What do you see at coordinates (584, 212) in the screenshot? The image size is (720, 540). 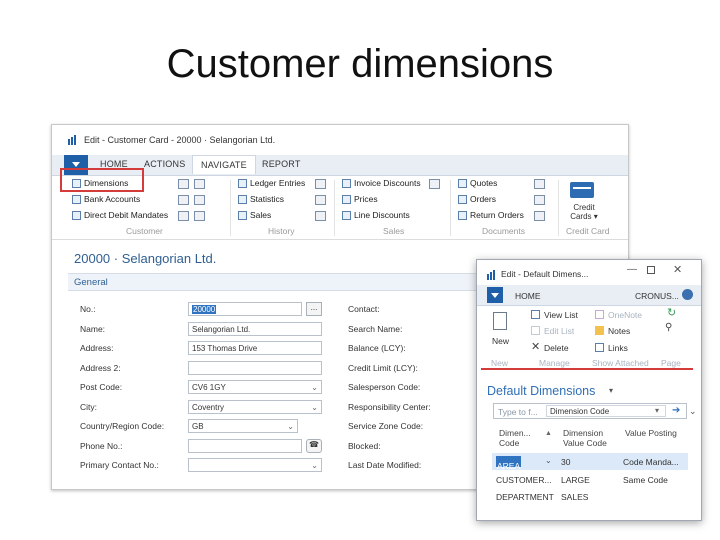 I see `credit-cards-button: Credit Cards ▾` at bounding box center [584, 212].